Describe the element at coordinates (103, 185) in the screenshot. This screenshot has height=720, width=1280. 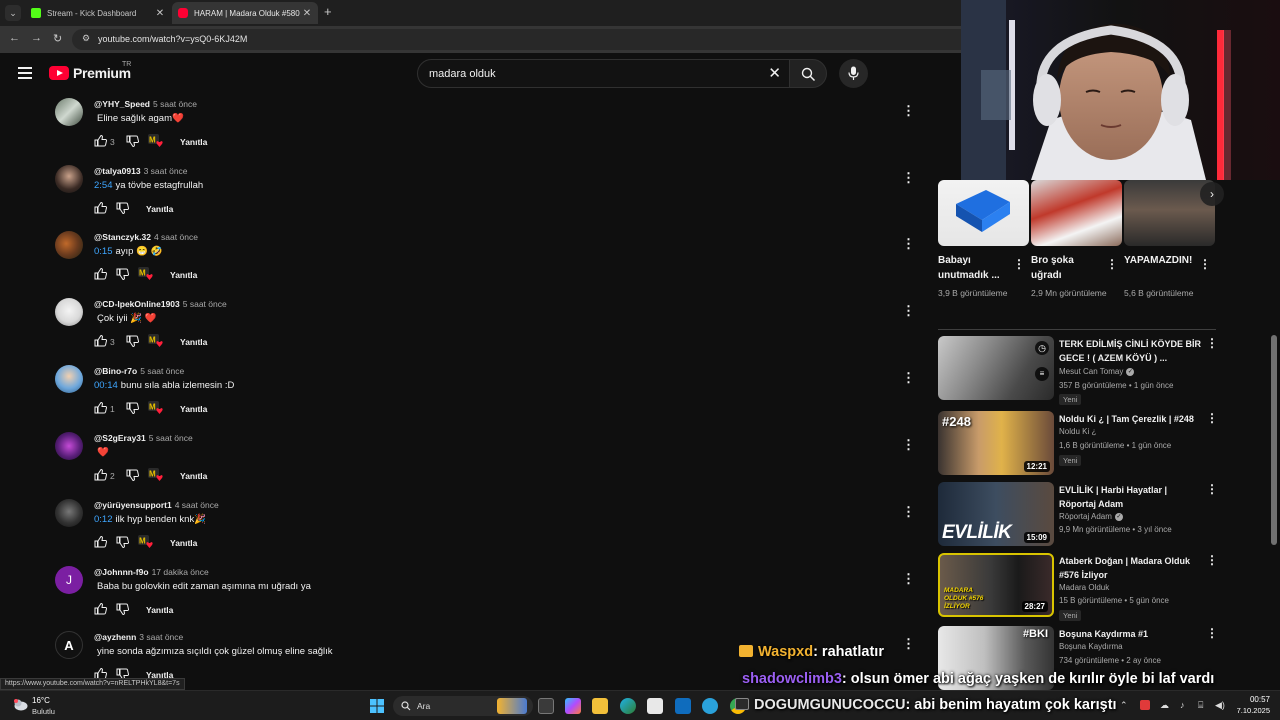
I see `comment-timestamp-link: 2:54` at that location.